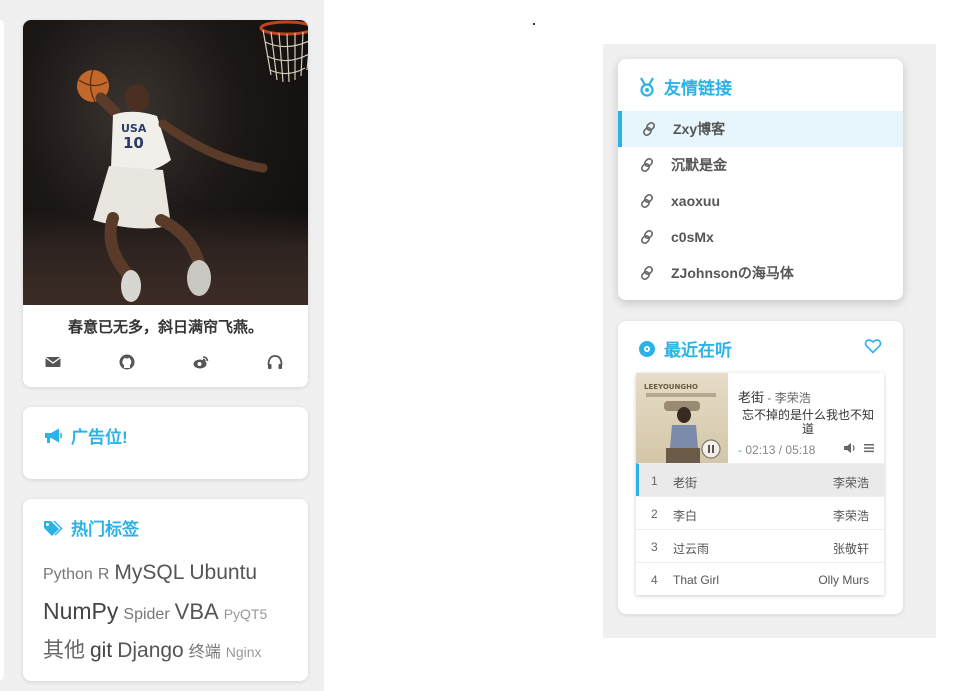  What do you see at coordinates (53, 435) in the screenshot?
I see `bullhorn-icon` at bounding box center [53, 435].